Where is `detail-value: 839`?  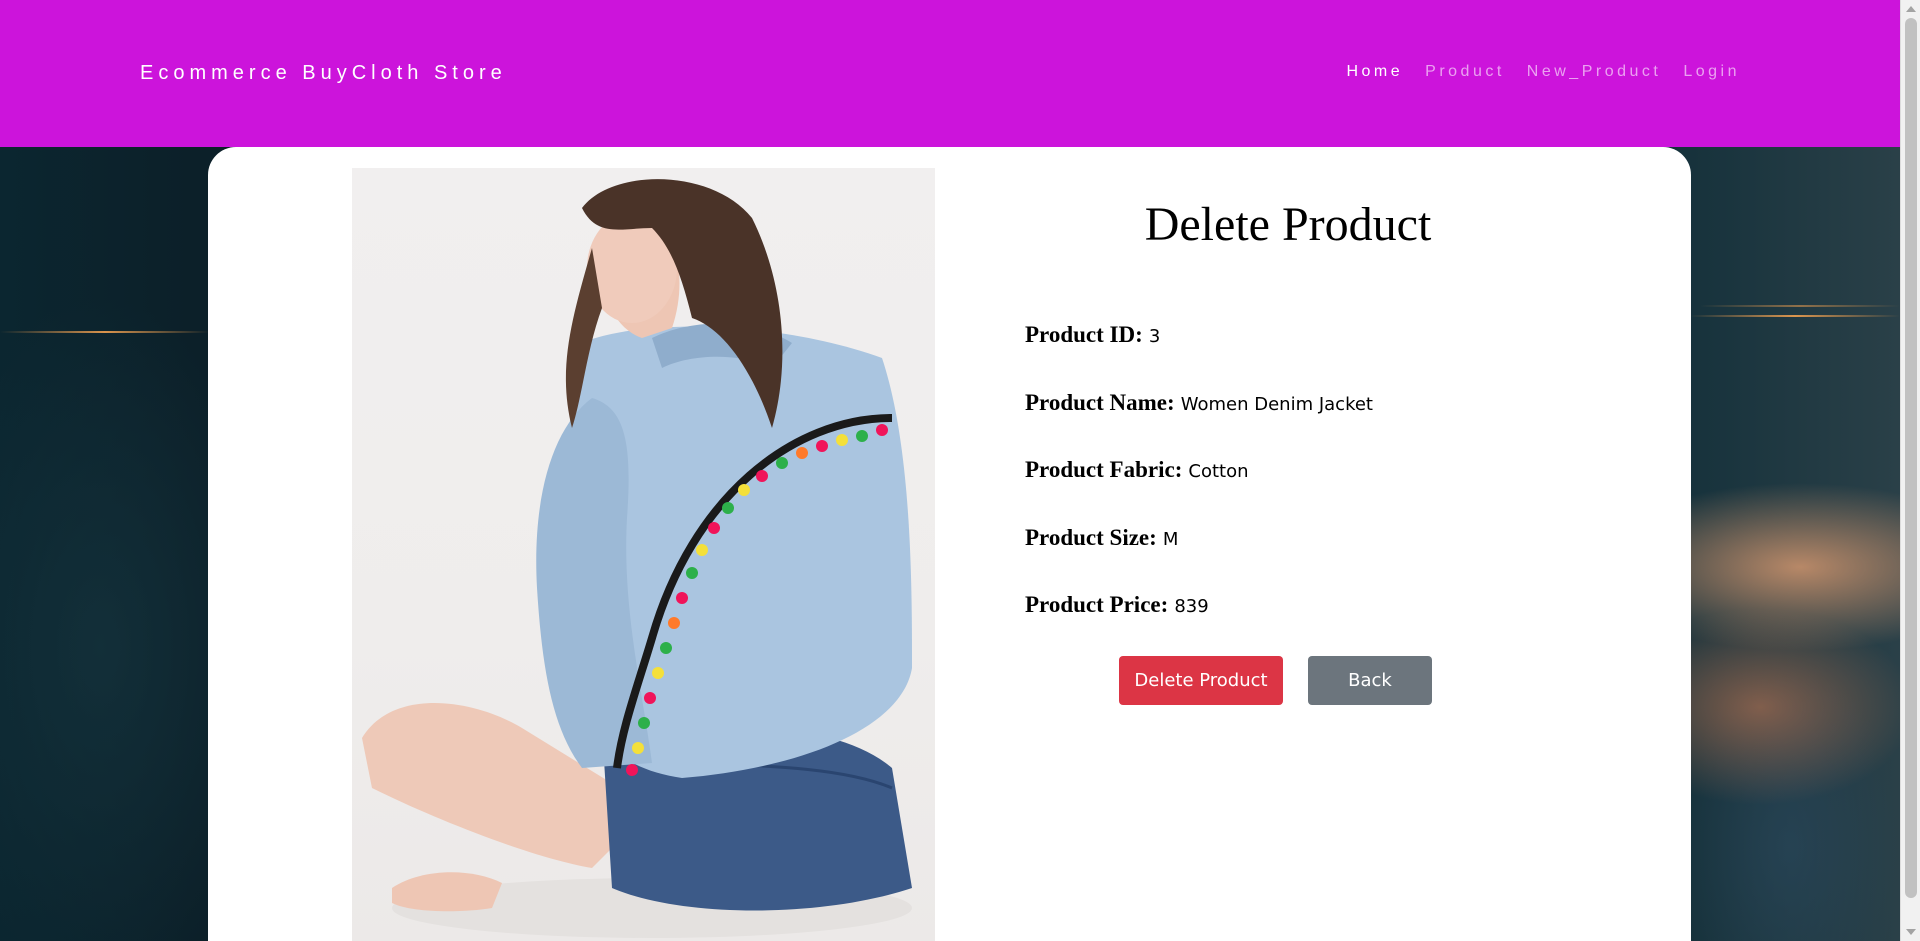 detail-value: 839 is located at coordinates (1191, 606).